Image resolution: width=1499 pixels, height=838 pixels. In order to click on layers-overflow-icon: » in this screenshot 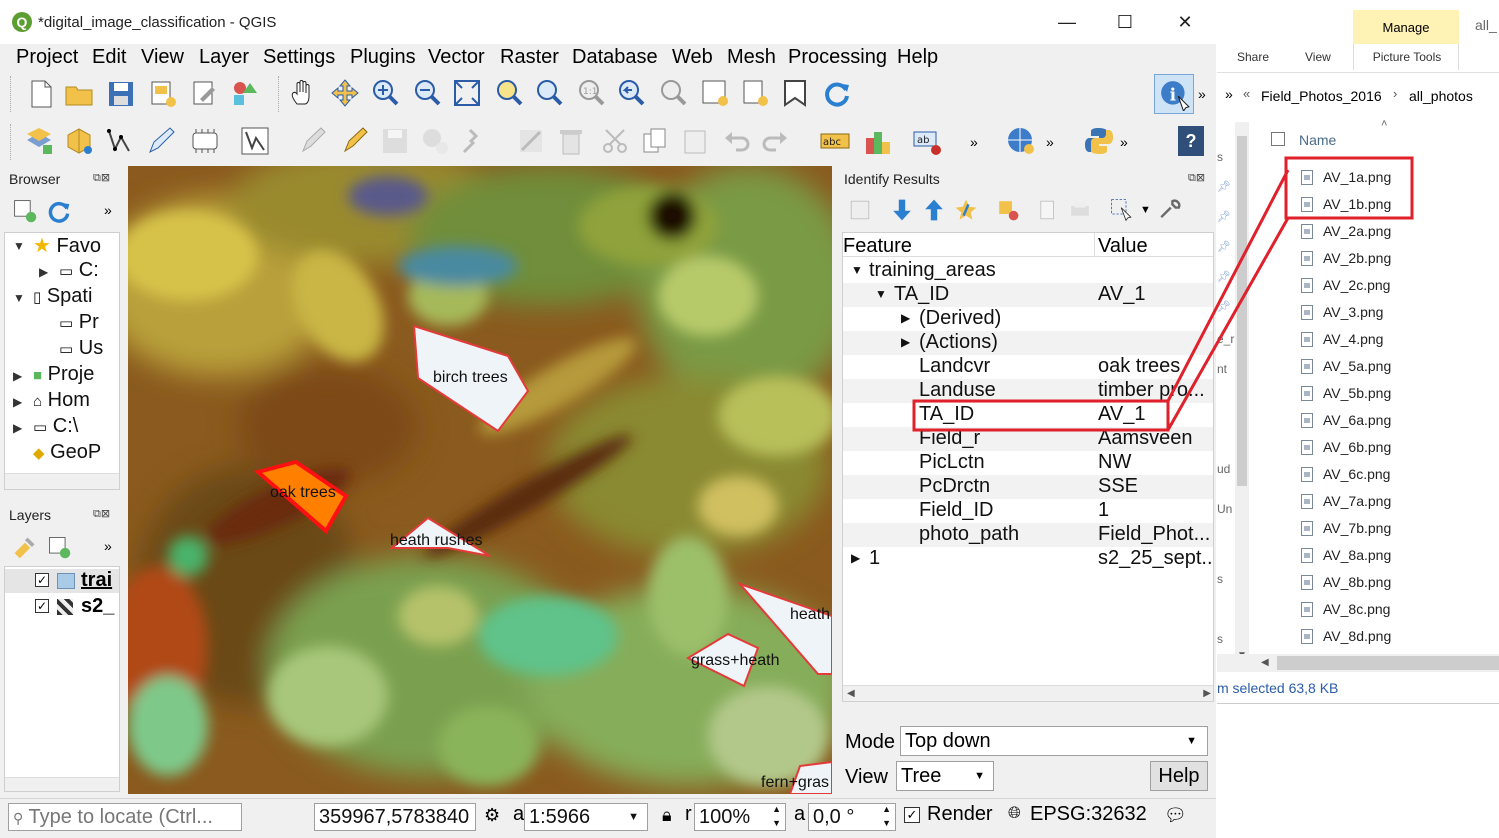, I will do `click(108, 546)`.